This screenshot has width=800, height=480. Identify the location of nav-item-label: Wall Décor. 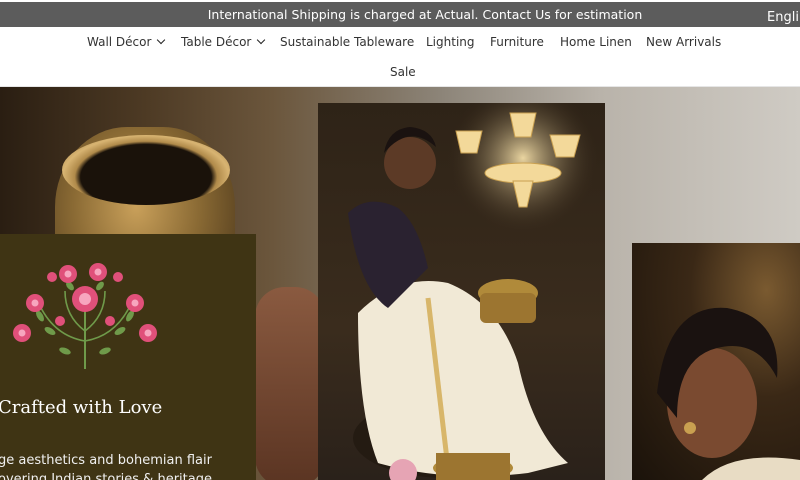
(119, 42).